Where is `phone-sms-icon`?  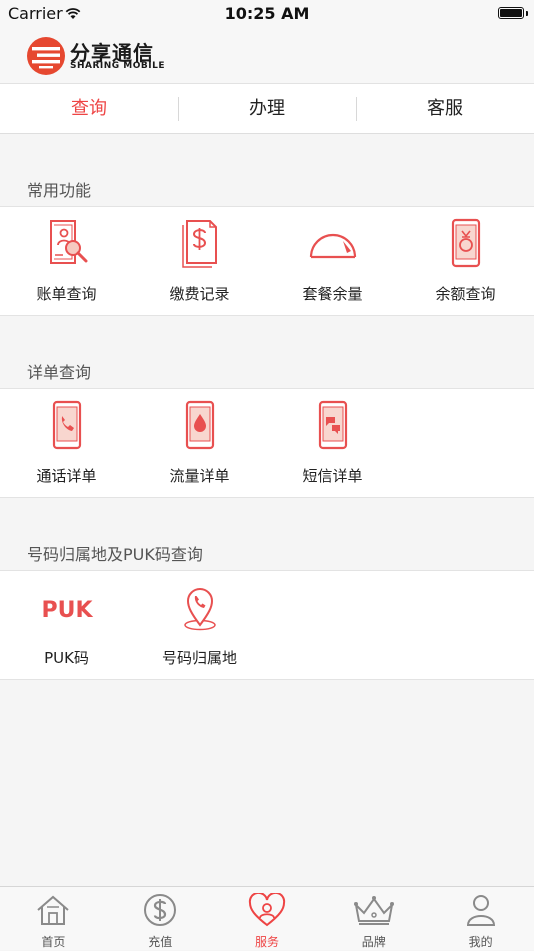 phone-sms-icon is located at coordinates (332, 425).